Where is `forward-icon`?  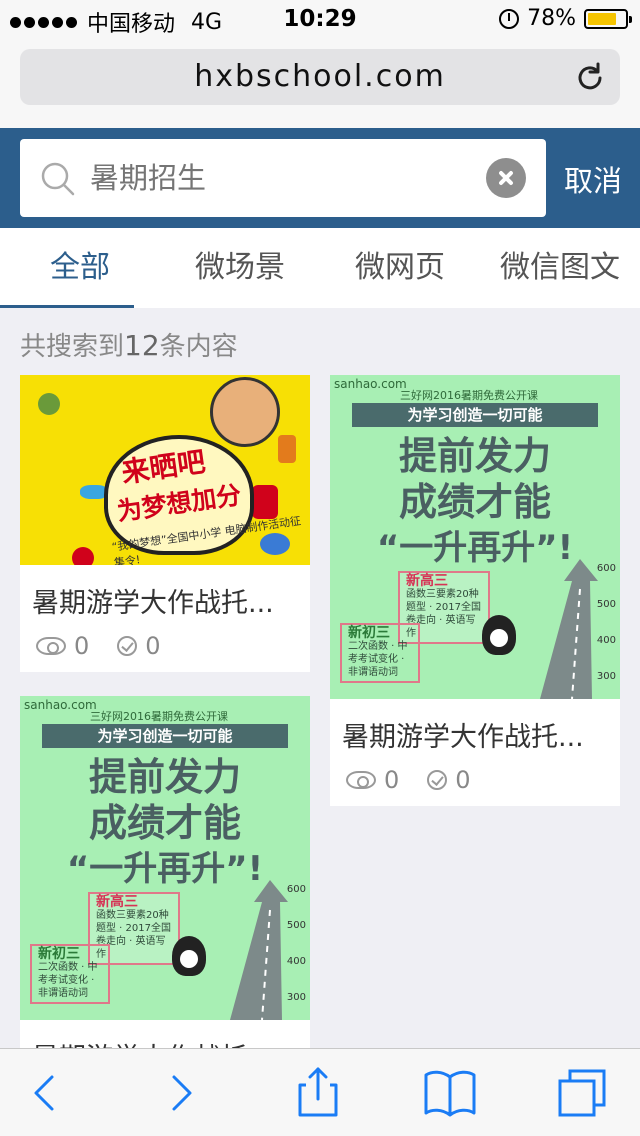 forward-icon is located at coordinates (182, 1093).